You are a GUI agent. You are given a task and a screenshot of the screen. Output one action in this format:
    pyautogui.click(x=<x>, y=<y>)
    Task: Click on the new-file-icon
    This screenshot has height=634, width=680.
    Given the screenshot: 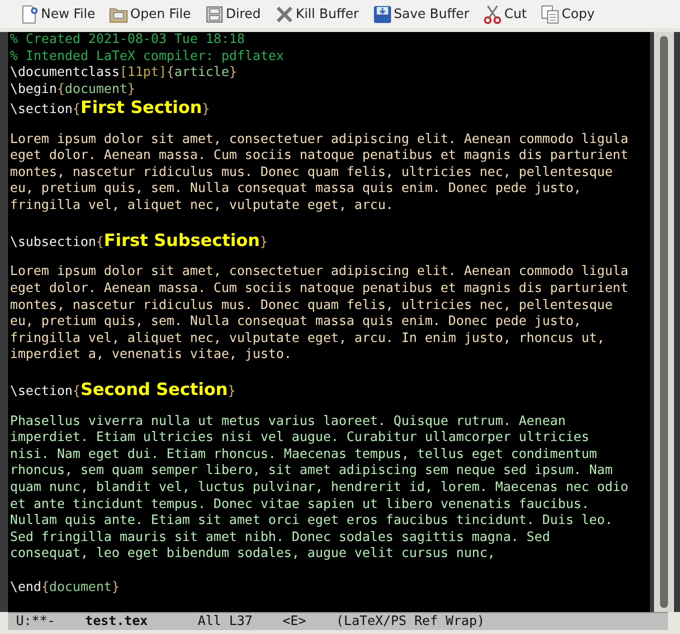 What is the action you would take?
    pyautogui.click(x=29, y=14)
    